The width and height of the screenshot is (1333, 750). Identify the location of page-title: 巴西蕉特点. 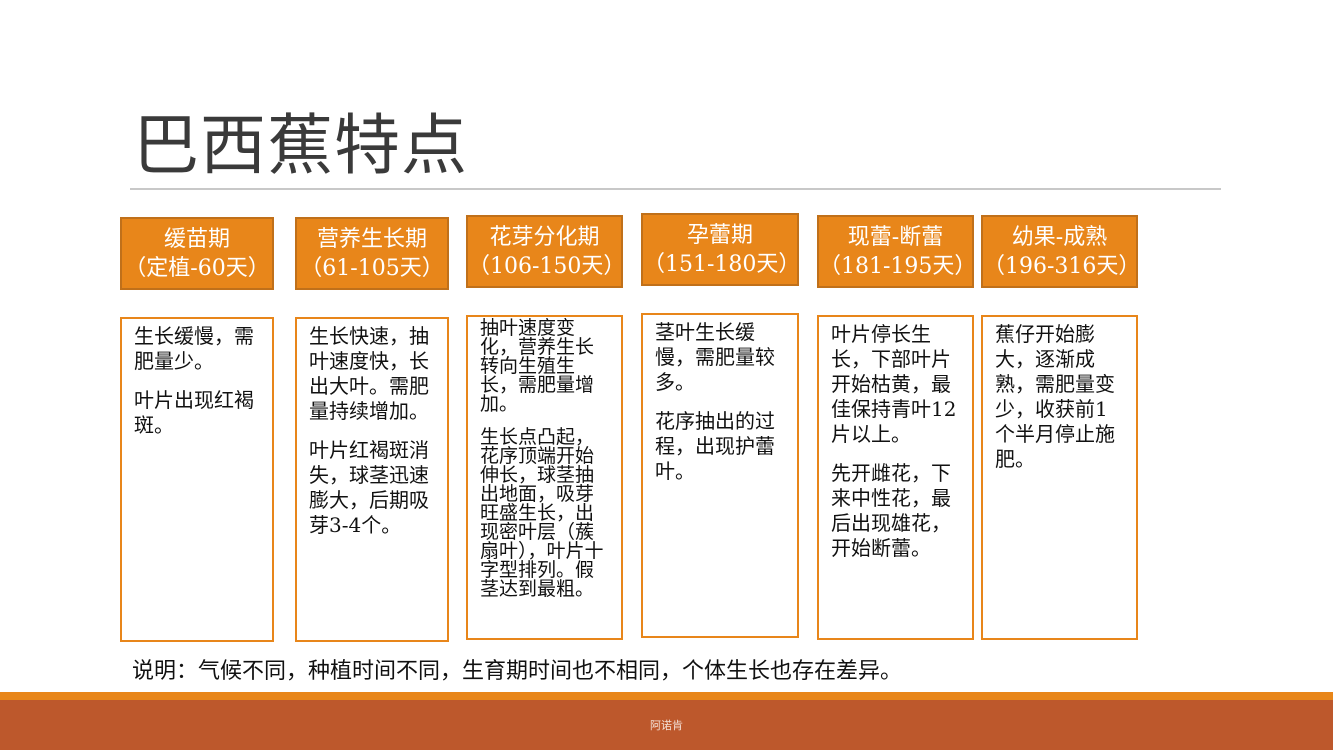
(300, 145).